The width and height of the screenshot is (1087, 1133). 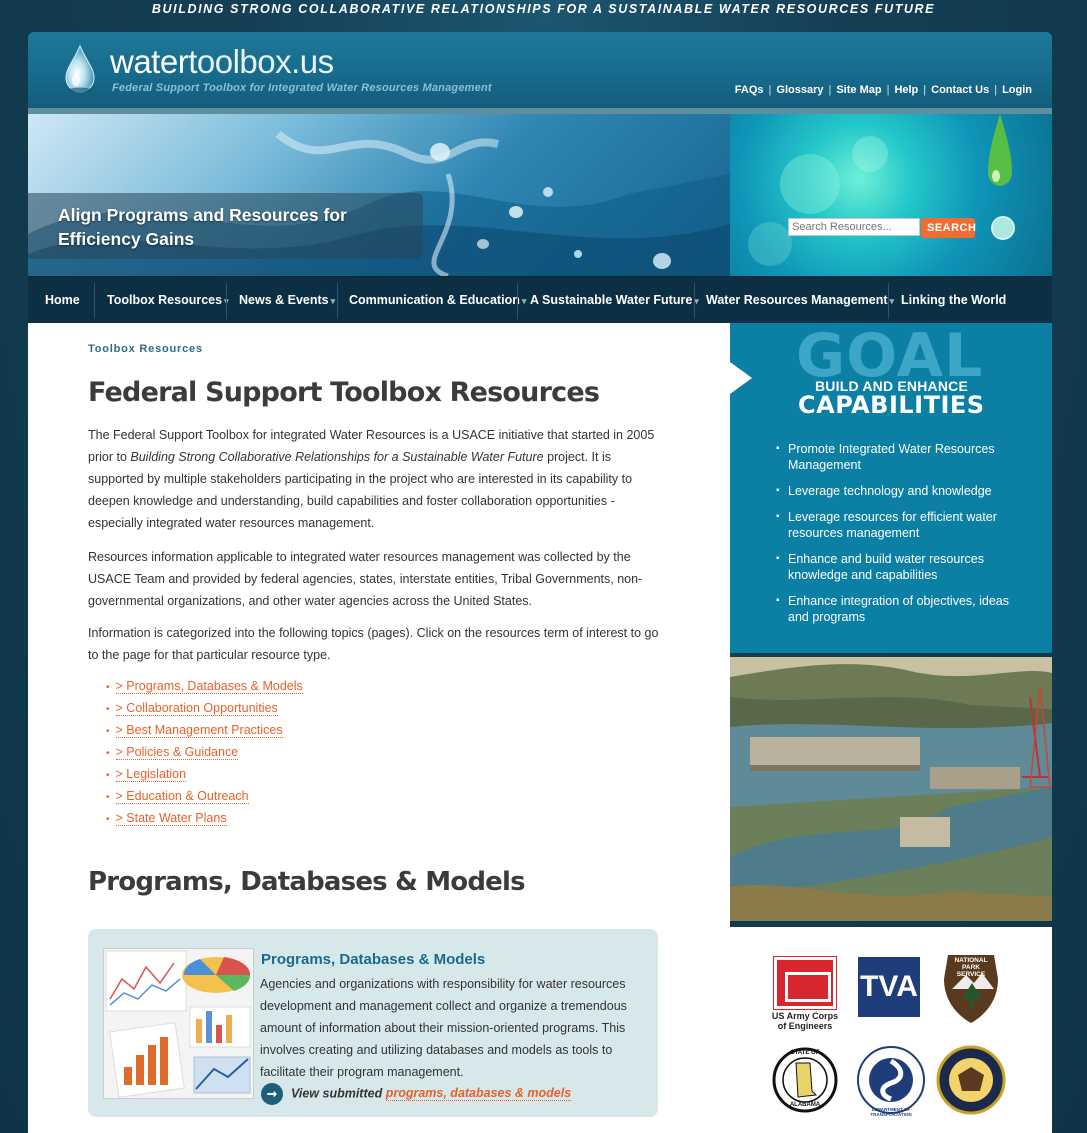 What do you see at coordinates (307, 882) in the screenshot?
I see `section-title: Programs, Databases & Models` at bounding box center [307, 882].